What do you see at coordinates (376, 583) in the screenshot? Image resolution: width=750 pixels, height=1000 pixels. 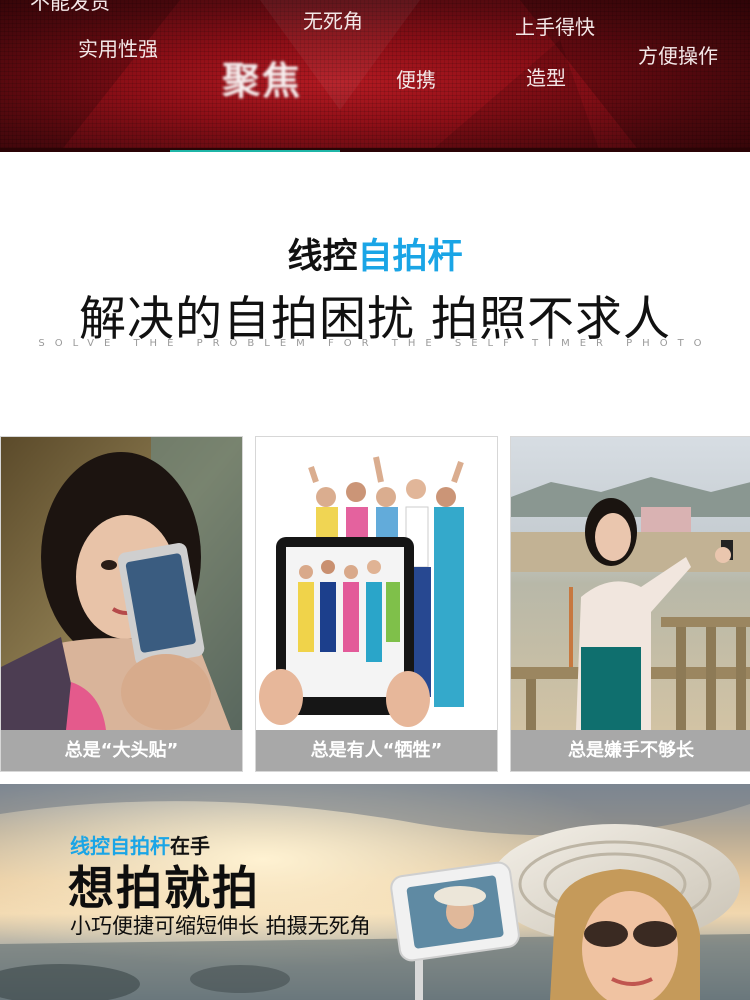 I see `group-photo-tablet` at bounding box center [376, 583].